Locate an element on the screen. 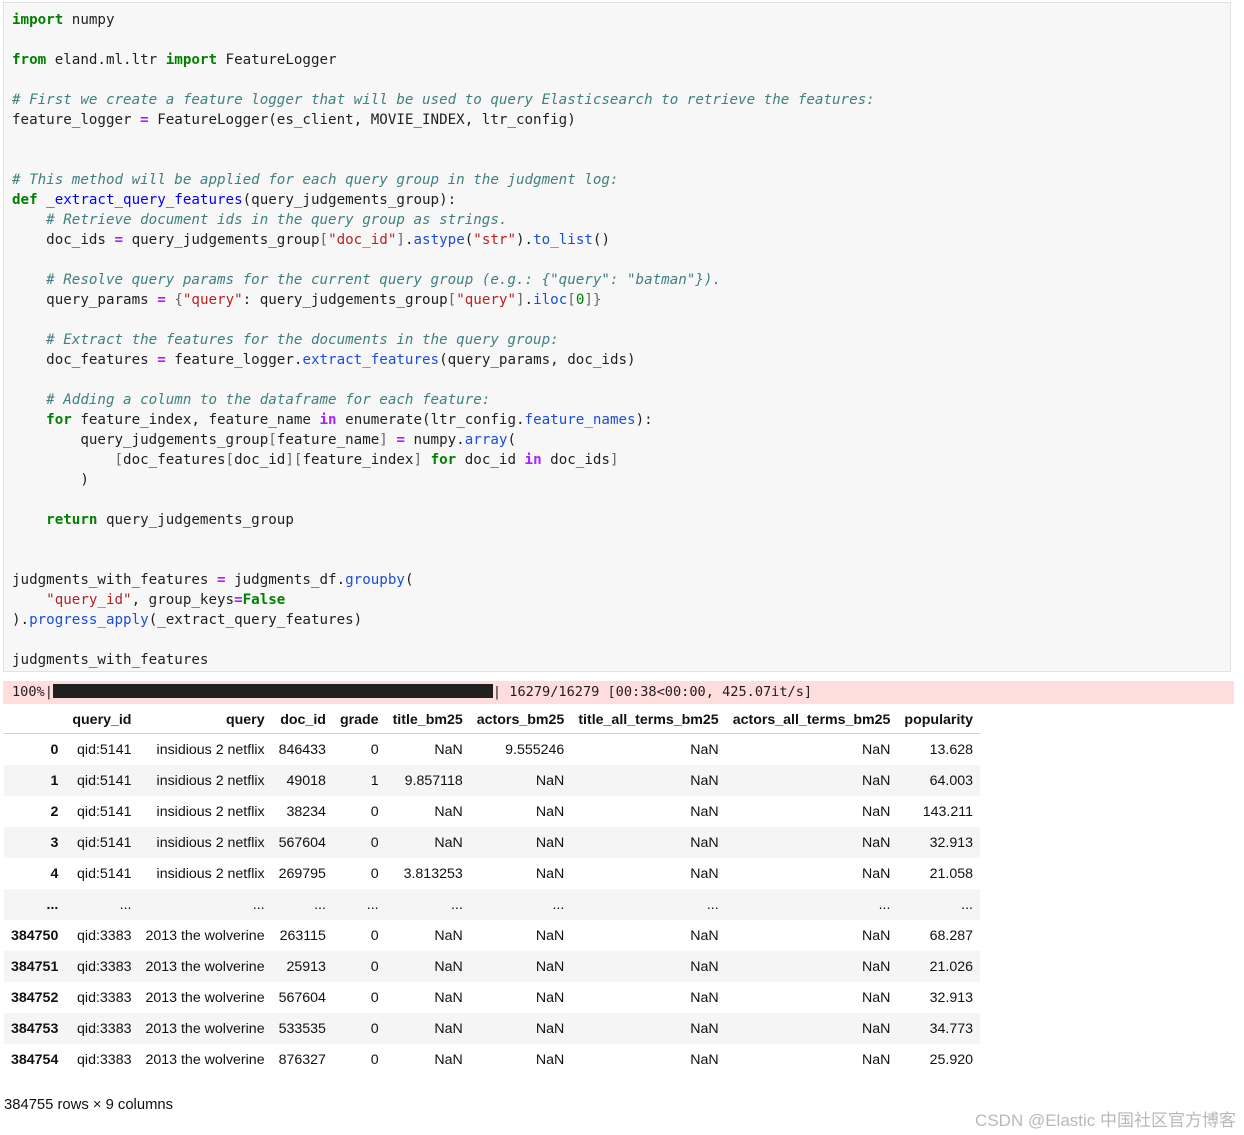 This screenshot has height=1135, width=1244. watermark: CSDN @Elastic 中国社区官方博客 is located at coordinates (1105, 1120).